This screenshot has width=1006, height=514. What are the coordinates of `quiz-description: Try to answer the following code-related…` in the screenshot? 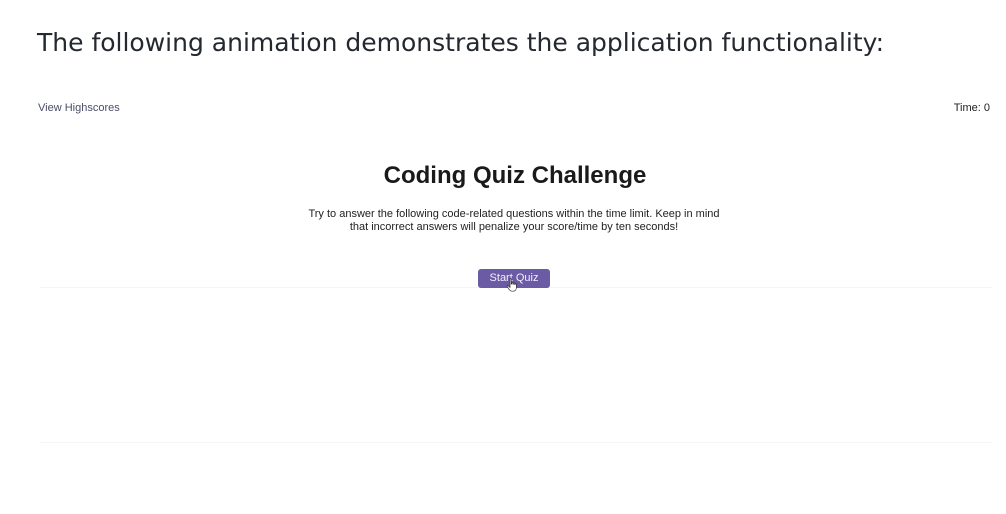 It's located at (514, 220).